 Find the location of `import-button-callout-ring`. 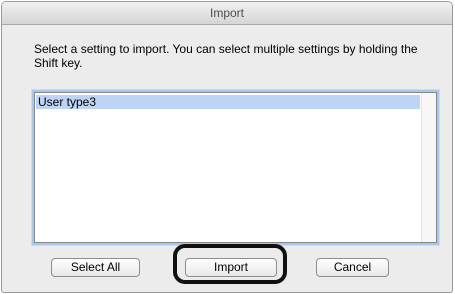

import-button-callout-ring is located at coordinates (230, 264).